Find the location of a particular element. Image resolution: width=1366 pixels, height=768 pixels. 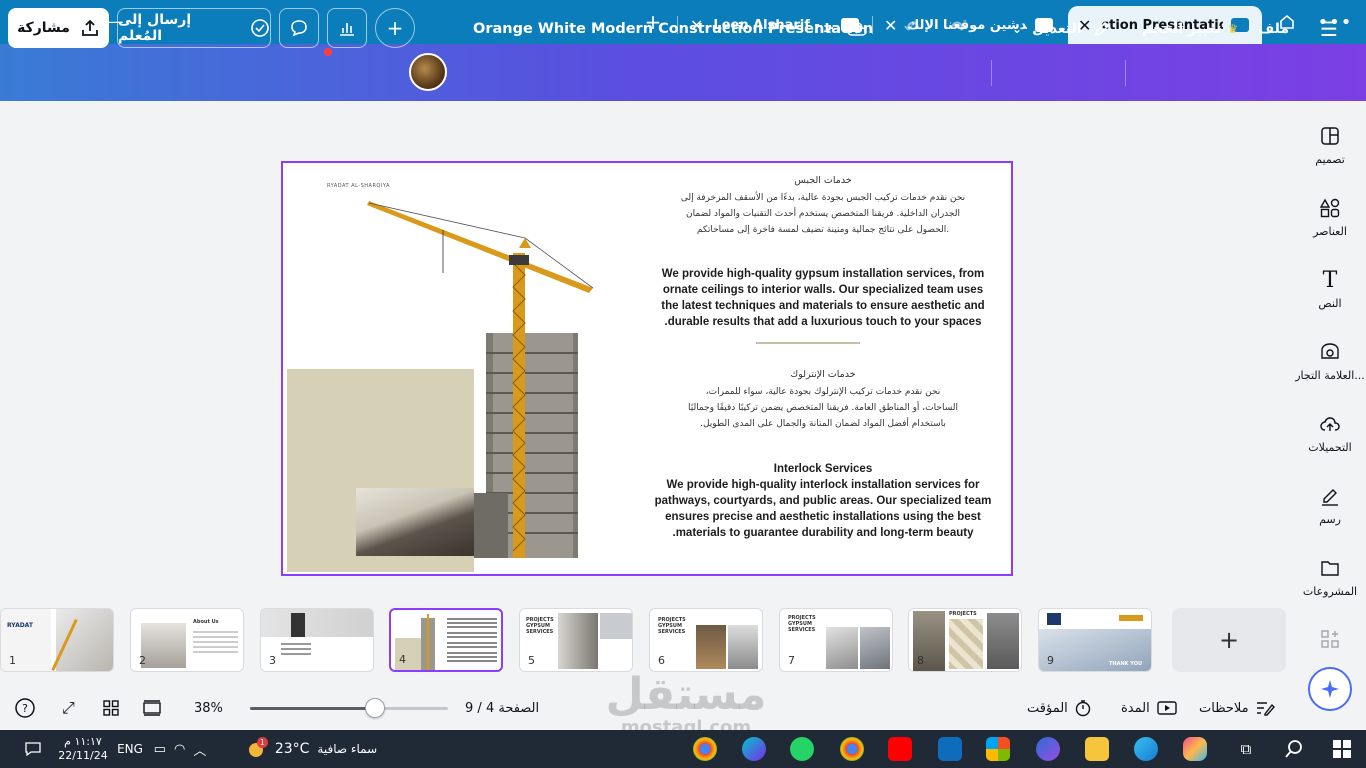

add-collaborator-button: + is located at coordinates (395, 28).